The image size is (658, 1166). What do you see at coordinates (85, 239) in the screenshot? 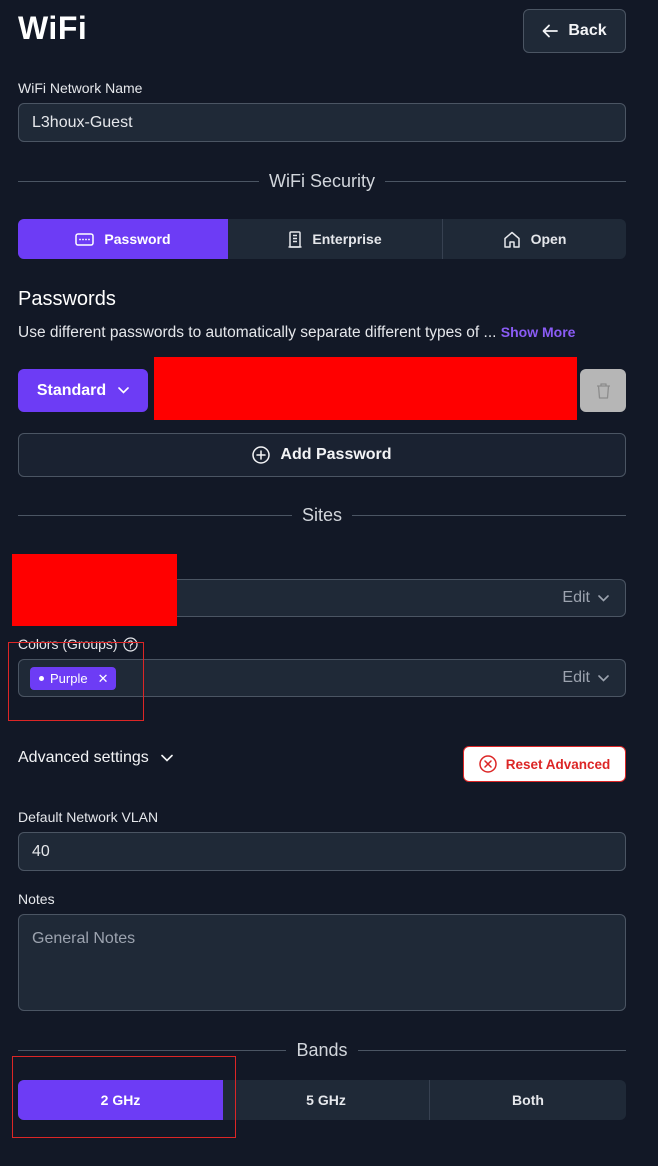
I see `keyboard-icon` at bounding box center [85, 239].